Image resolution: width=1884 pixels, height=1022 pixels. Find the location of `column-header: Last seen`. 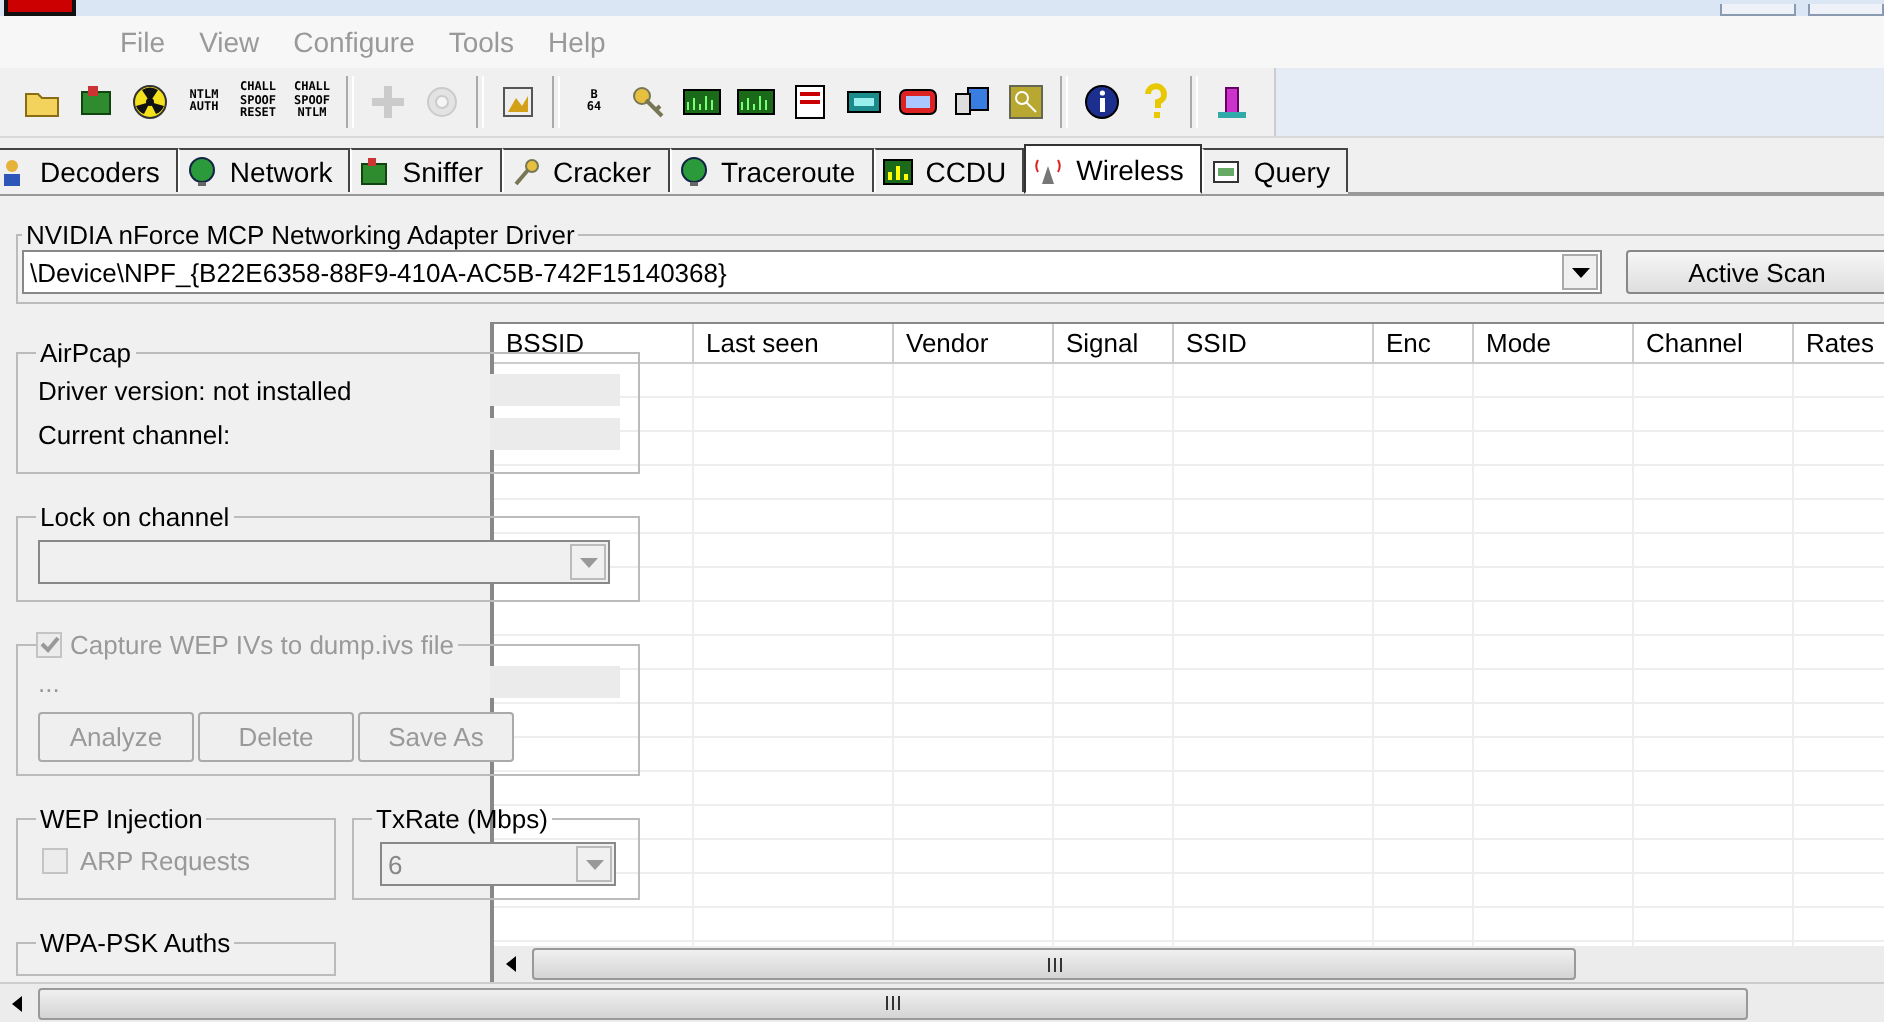

column-header: Last seen is located at coordinates (794, 344).